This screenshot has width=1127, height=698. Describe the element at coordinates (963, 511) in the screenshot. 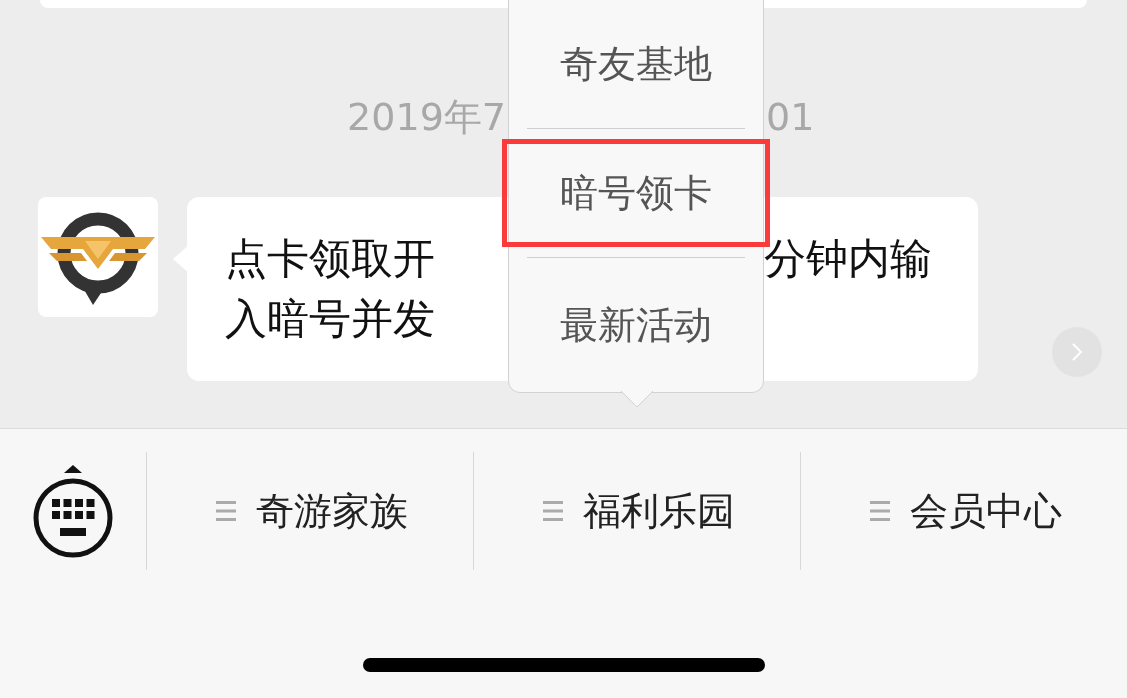

I see `menu-tab: 会员中心` at that location.